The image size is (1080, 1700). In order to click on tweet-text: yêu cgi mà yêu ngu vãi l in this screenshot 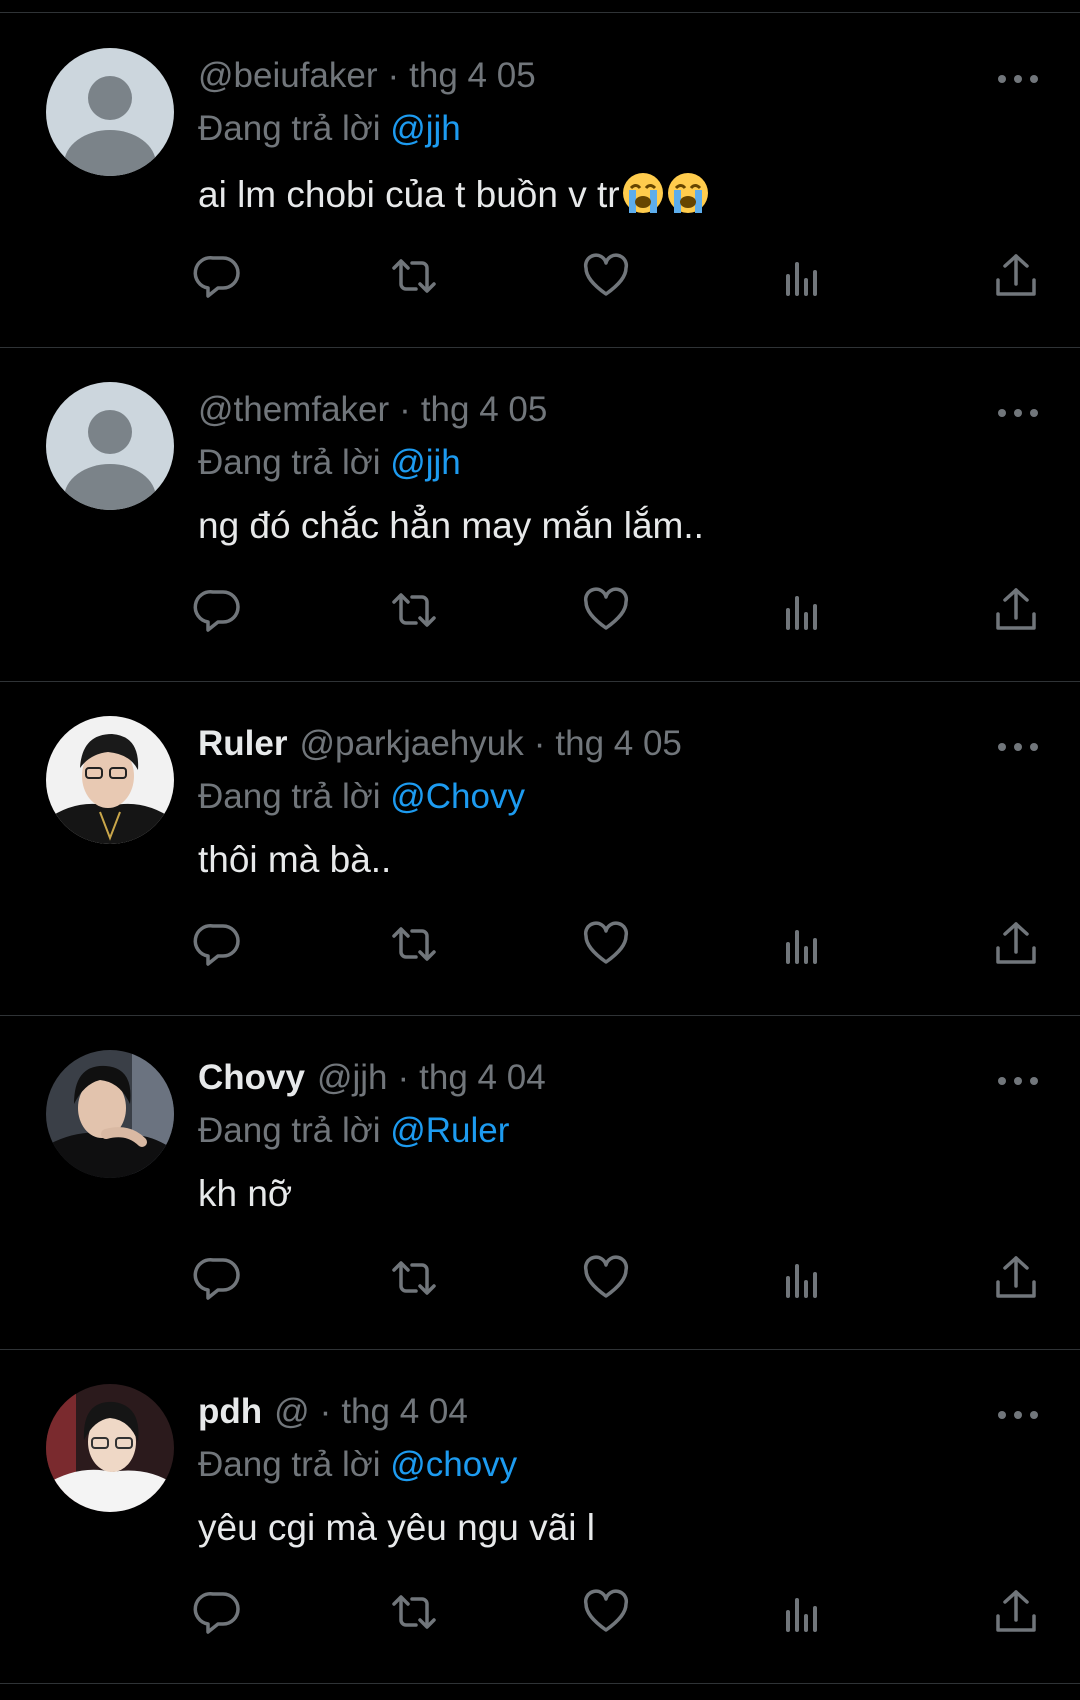, I will do `click(396, 1528)`.